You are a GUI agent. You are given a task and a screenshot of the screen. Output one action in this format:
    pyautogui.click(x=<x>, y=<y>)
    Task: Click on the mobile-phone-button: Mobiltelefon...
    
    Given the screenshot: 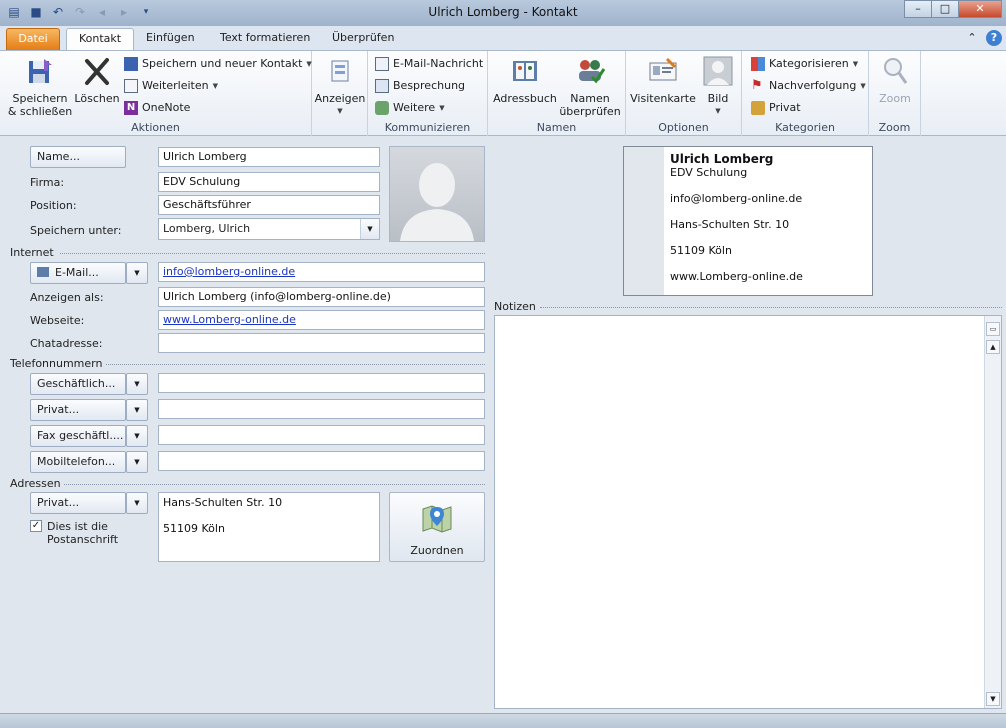 What is the action you would take?
    pyautogui.click(x=78, y=462)
    